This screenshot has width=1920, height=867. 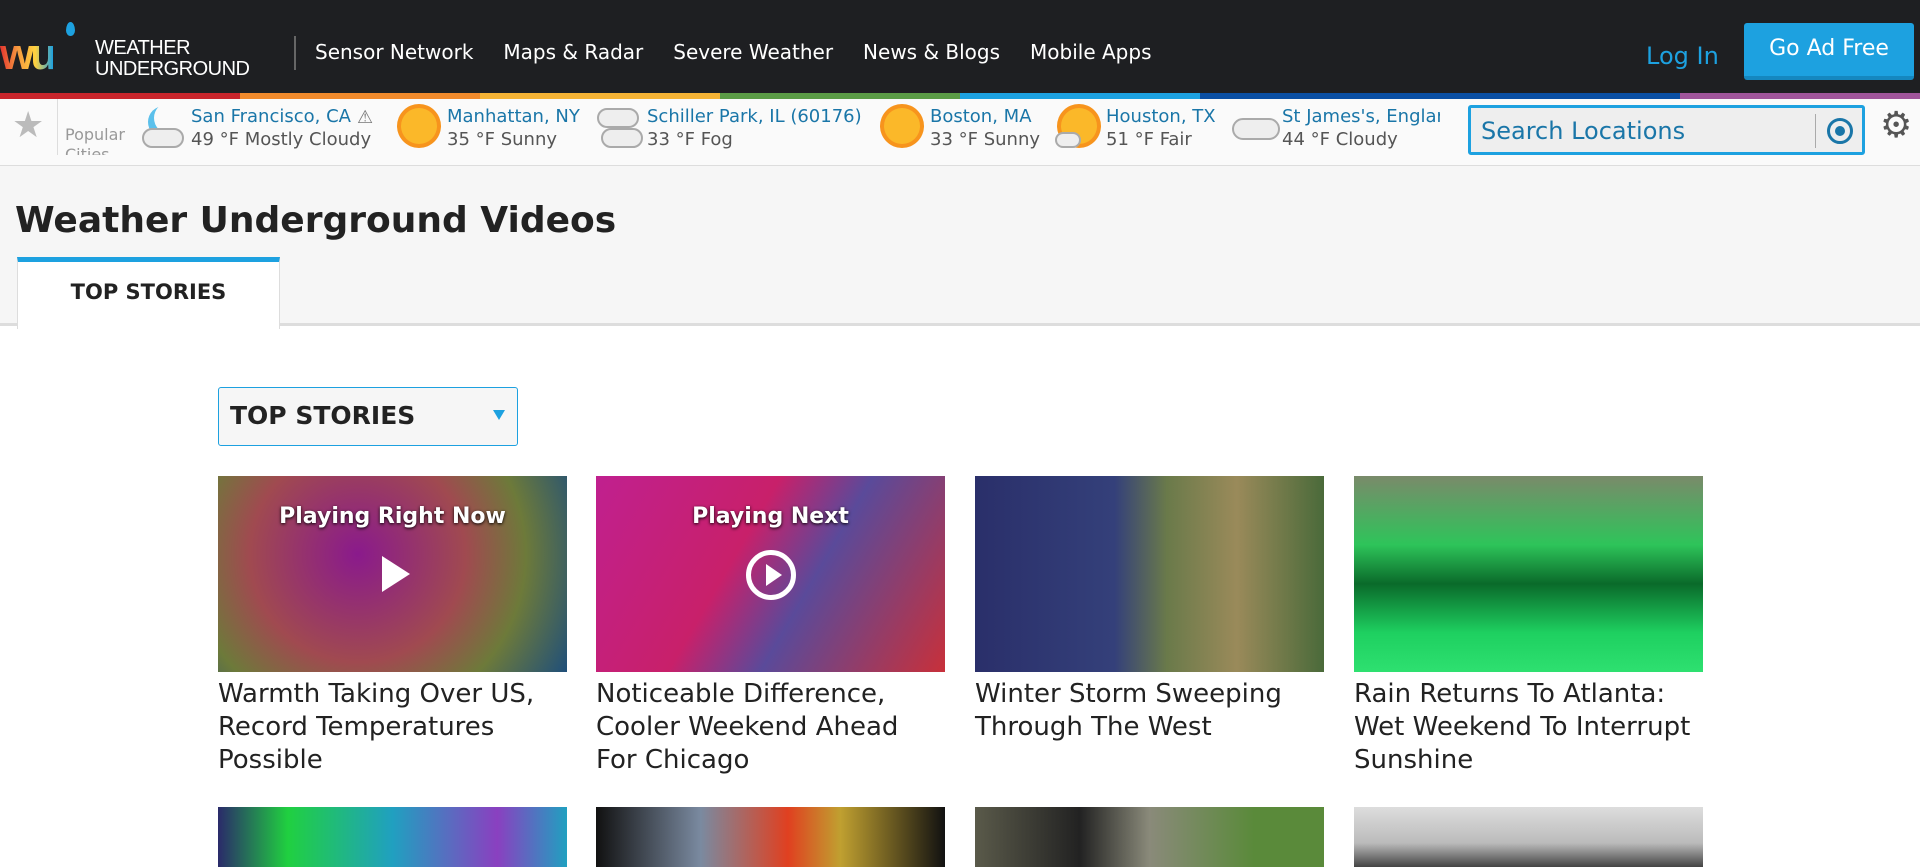 I want to click on nav-mobile-apps: Mobile Apps, so click(x=1090, y=52).